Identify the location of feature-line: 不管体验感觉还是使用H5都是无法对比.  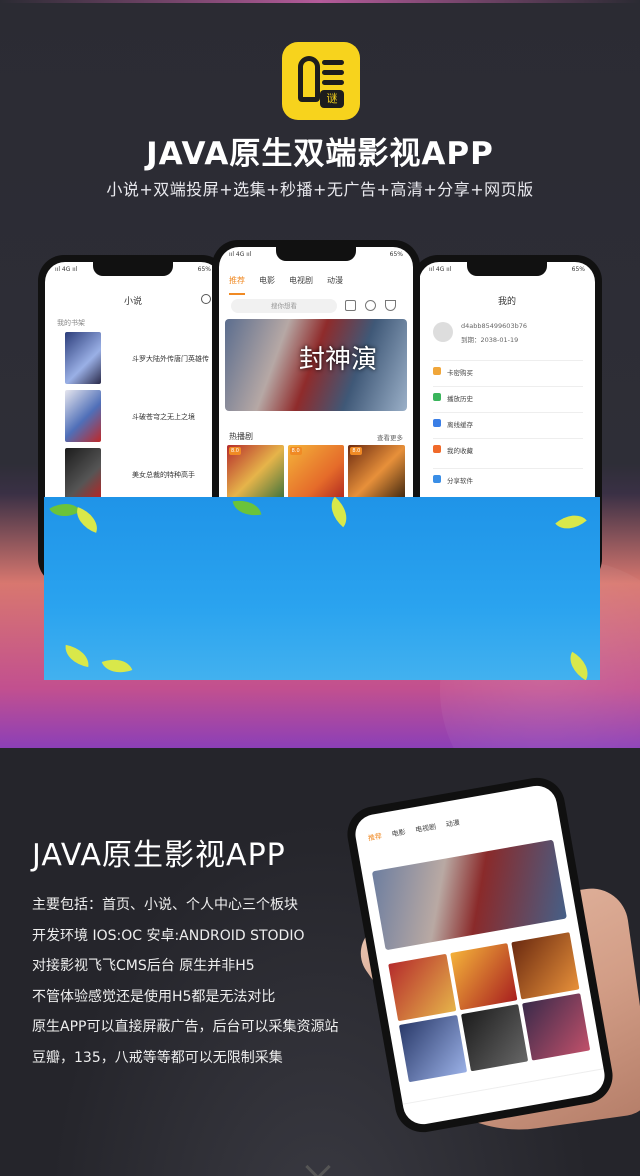
(154, 996).